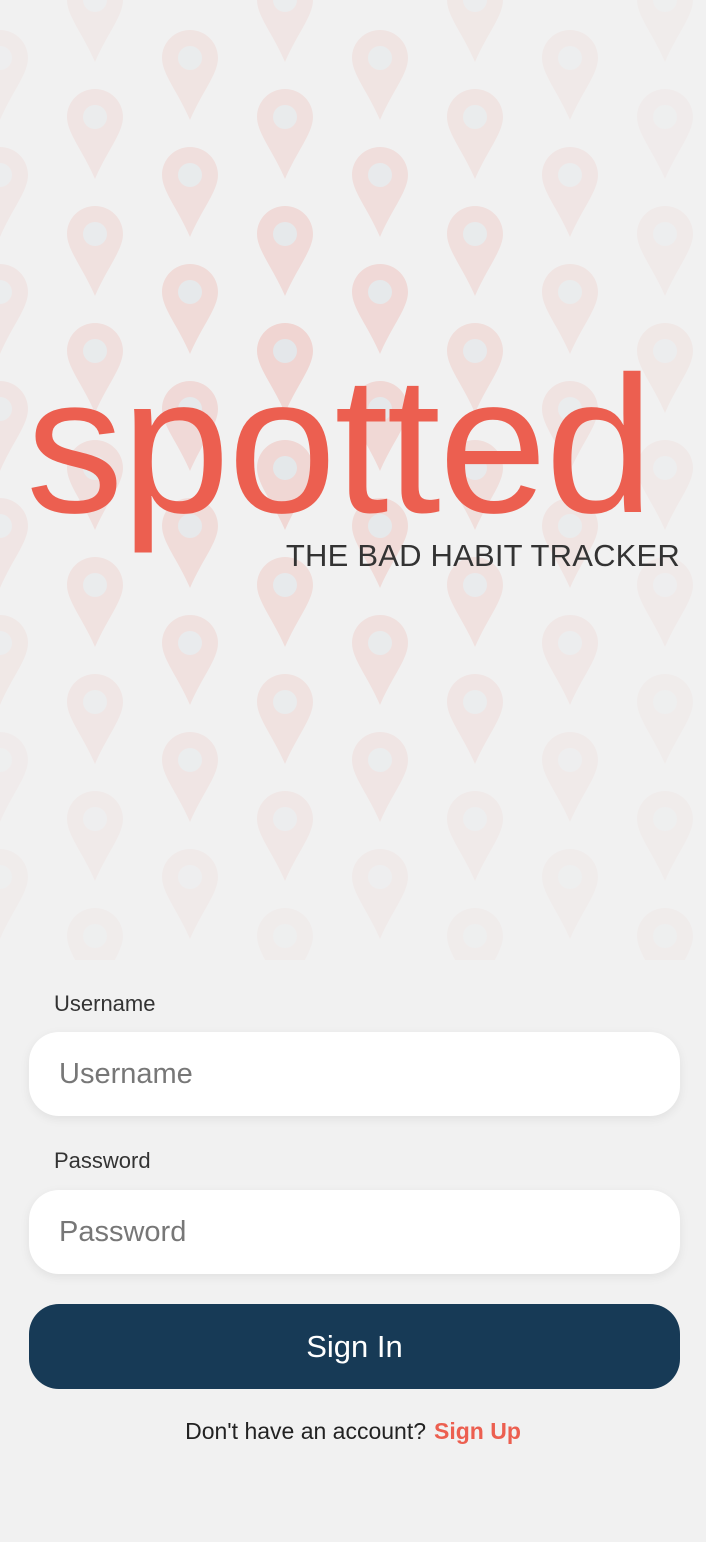 This screenshot has height=1542, width=706. Describe the element at coordinates (354, 1346) in the screenshot. I see `sign-in-button: Sign In` at that location.